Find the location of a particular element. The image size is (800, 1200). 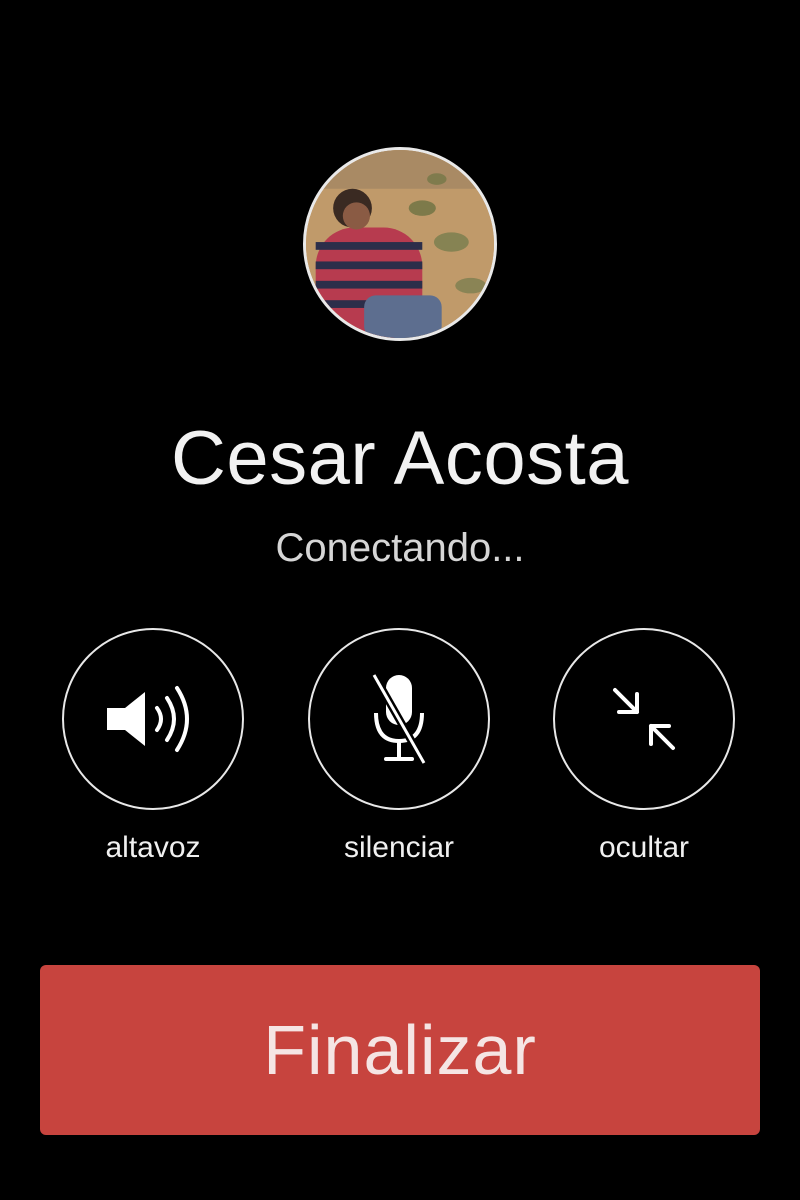

mute-control: silenciar is located at coordinates (399, 748).